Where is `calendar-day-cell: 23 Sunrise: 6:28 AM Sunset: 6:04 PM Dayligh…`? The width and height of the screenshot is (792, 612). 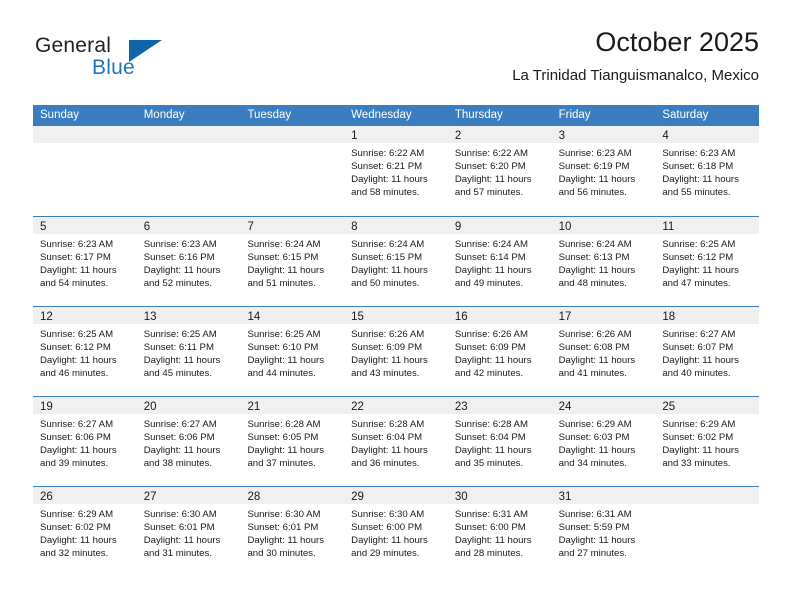 calendar-day-cell: 23 Sunrise: 6:28 AM Sunset: 6:04 PM Dayligh… is located at coordinates (499, 441).